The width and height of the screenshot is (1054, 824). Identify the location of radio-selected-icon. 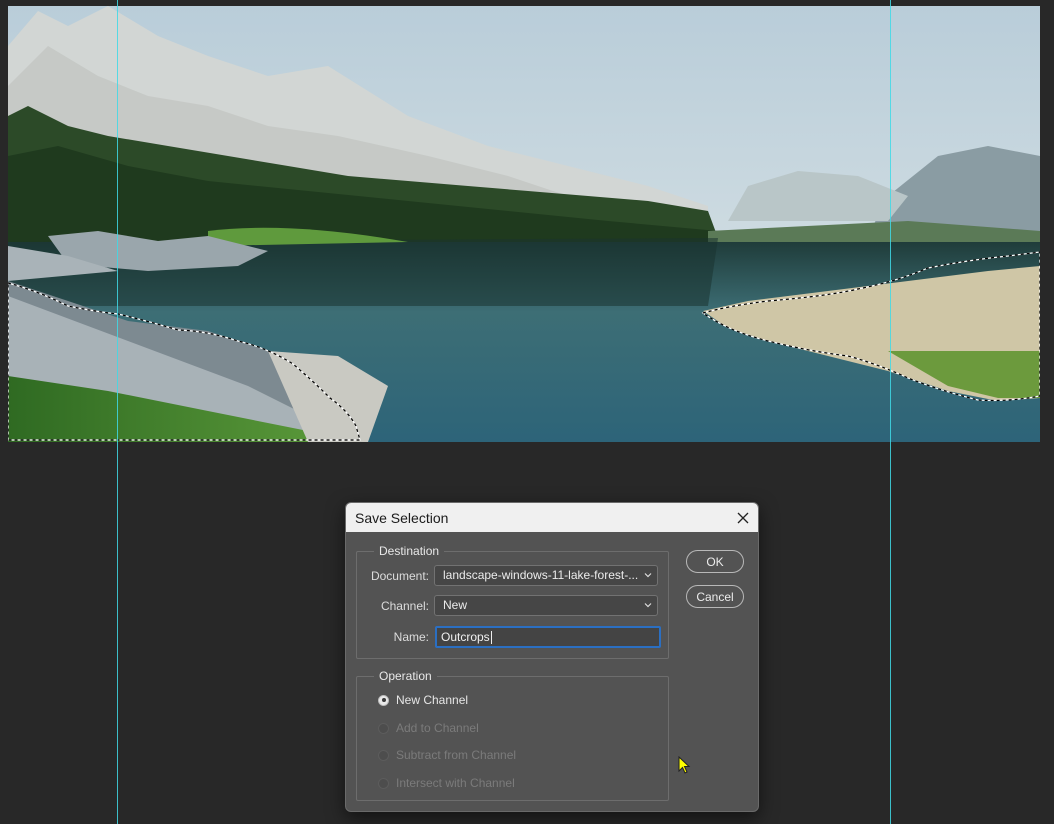
(383, 700).